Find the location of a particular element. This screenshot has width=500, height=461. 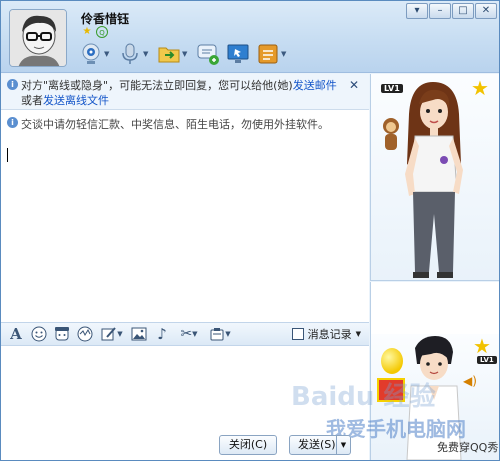

contact-qq-show: LV1 ★ is located at coordinates (434, 177).